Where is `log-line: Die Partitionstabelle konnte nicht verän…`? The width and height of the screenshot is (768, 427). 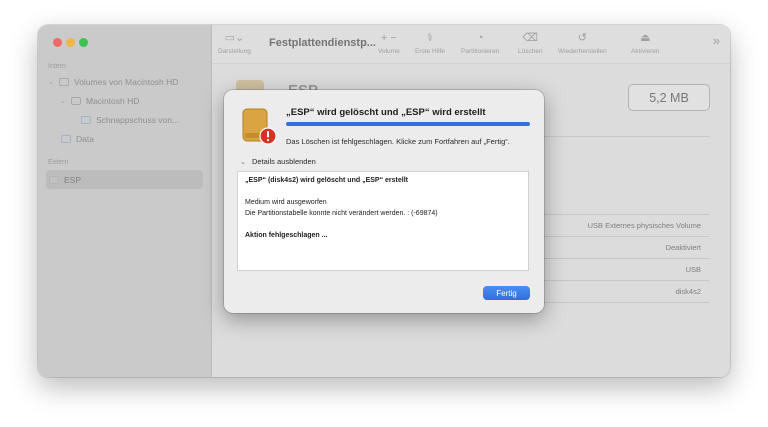
log-line: Die Partitionstabelle konnte nicht verän… is located at coordinates (341, 213).